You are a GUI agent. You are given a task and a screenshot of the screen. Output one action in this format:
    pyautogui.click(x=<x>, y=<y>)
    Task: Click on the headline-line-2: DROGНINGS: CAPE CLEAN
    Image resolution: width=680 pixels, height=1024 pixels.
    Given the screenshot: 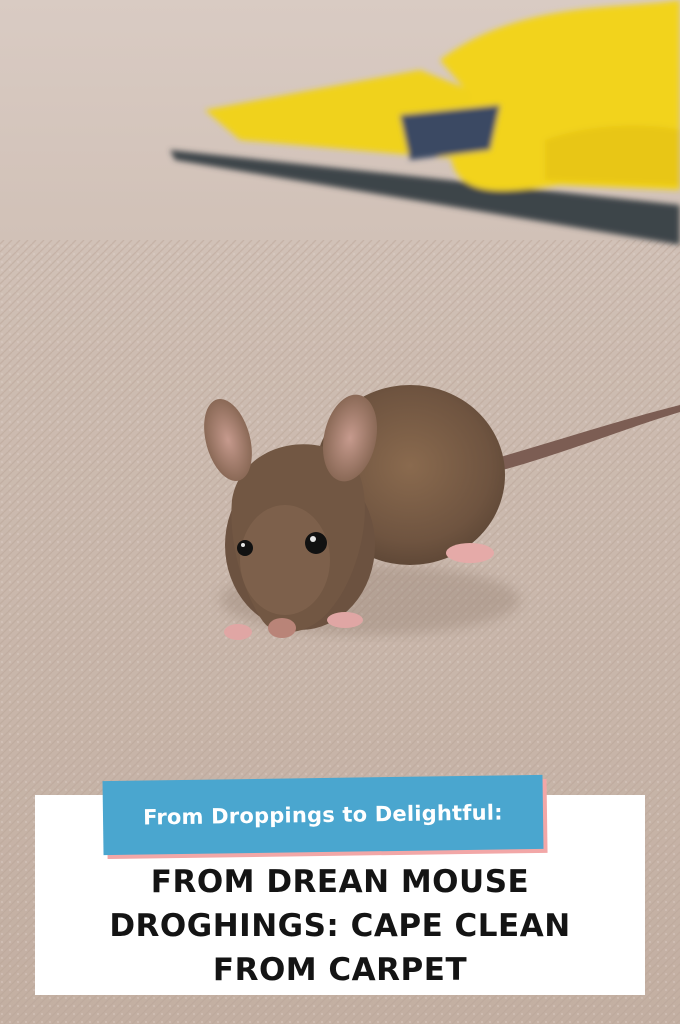 What is the action you would take?
    pyautogui.click(x=340, y=926)
    